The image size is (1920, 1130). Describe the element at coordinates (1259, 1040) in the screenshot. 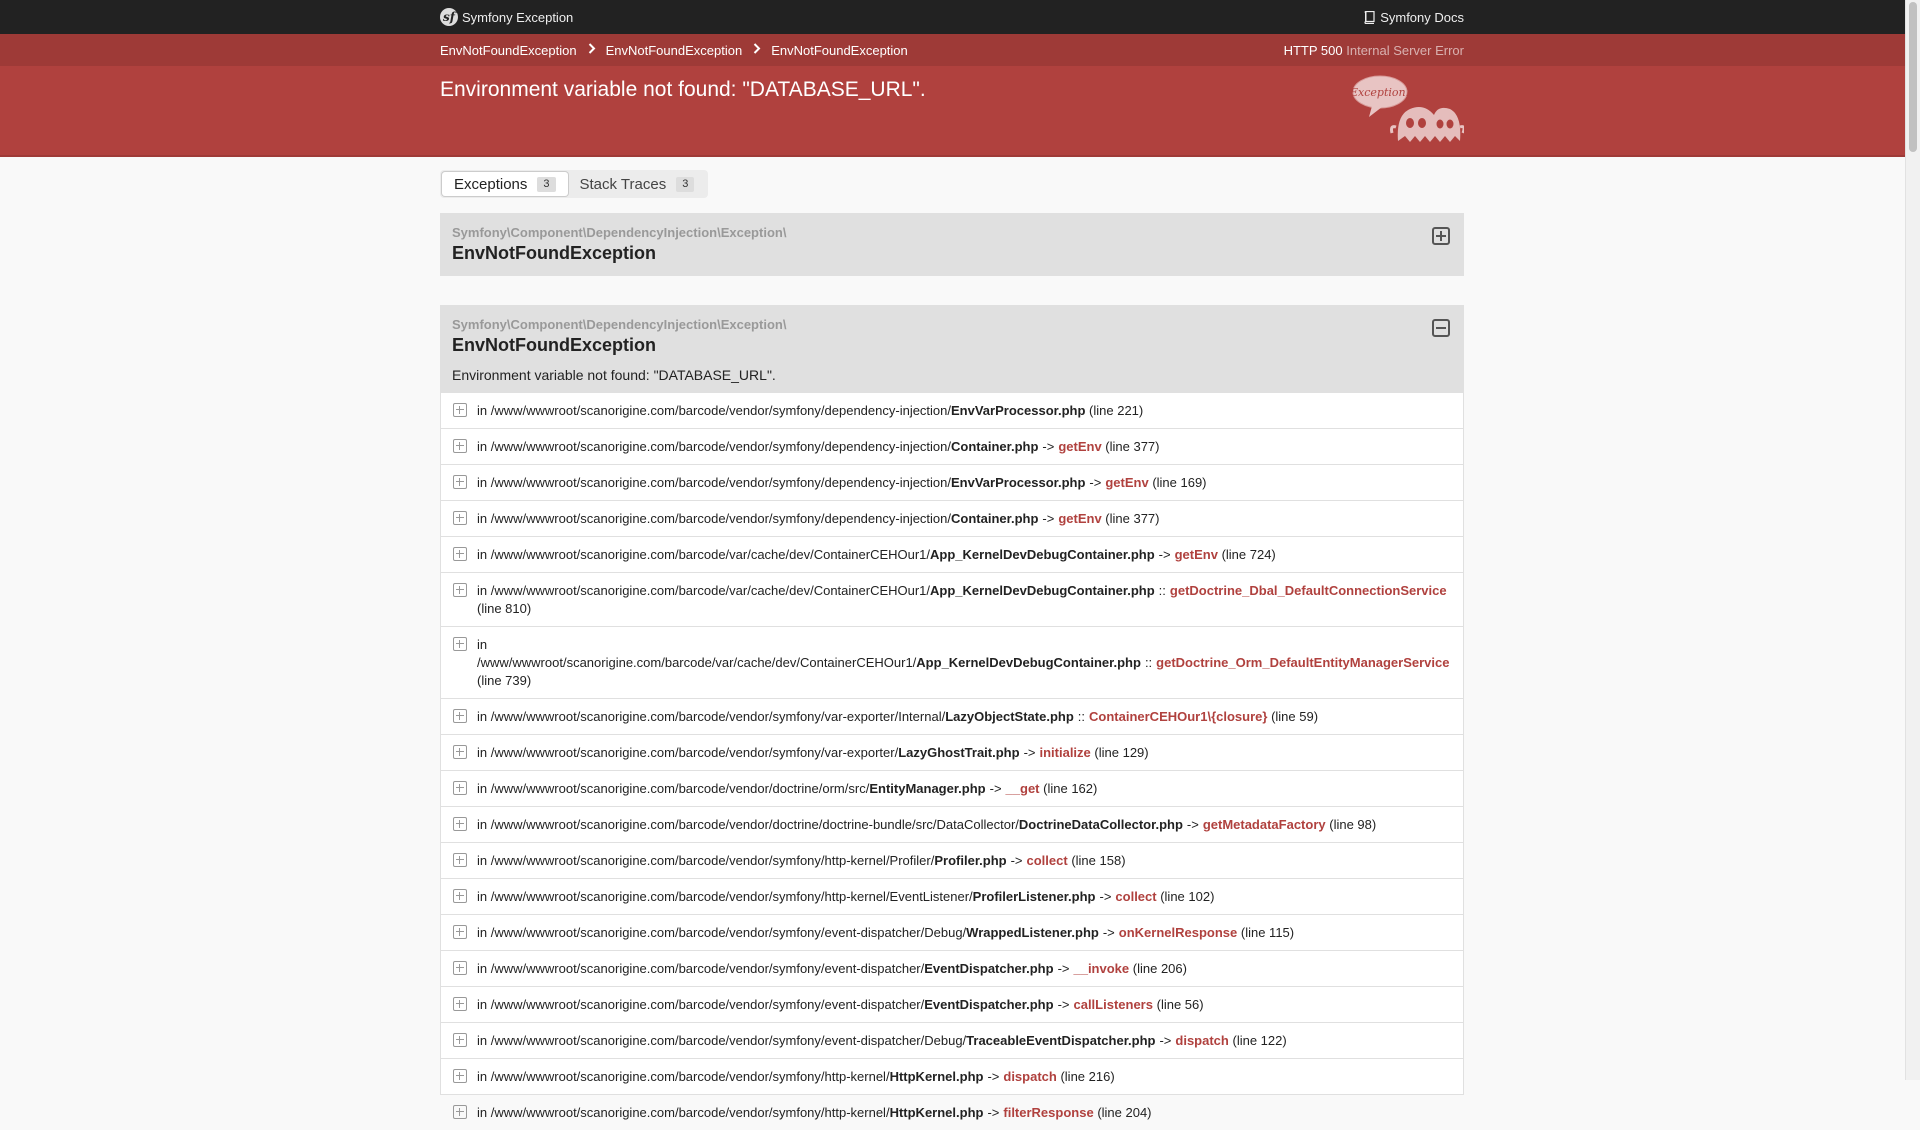

I see `trace-line-number: (line 122)` at that location.